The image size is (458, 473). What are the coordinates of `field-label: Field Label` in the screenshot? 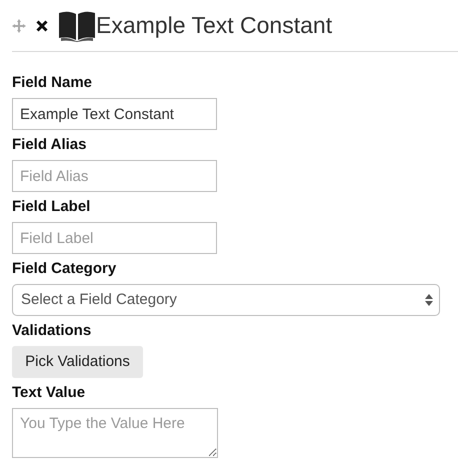 It's located at (51, 207).